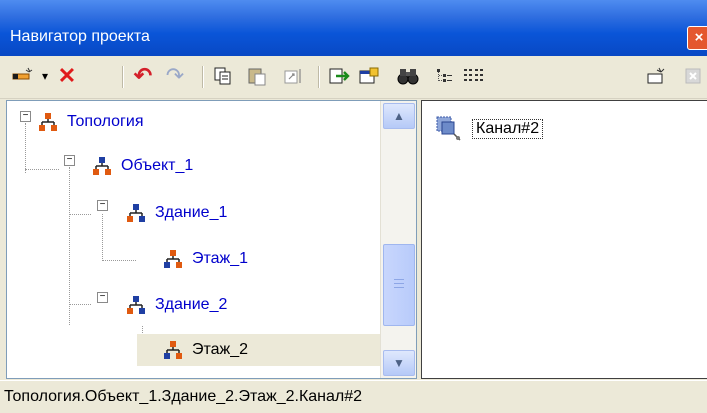 The height and width of the screenshot is (413, 707). I want to click on chevron-up-icon: ▲, so click(399, 116).